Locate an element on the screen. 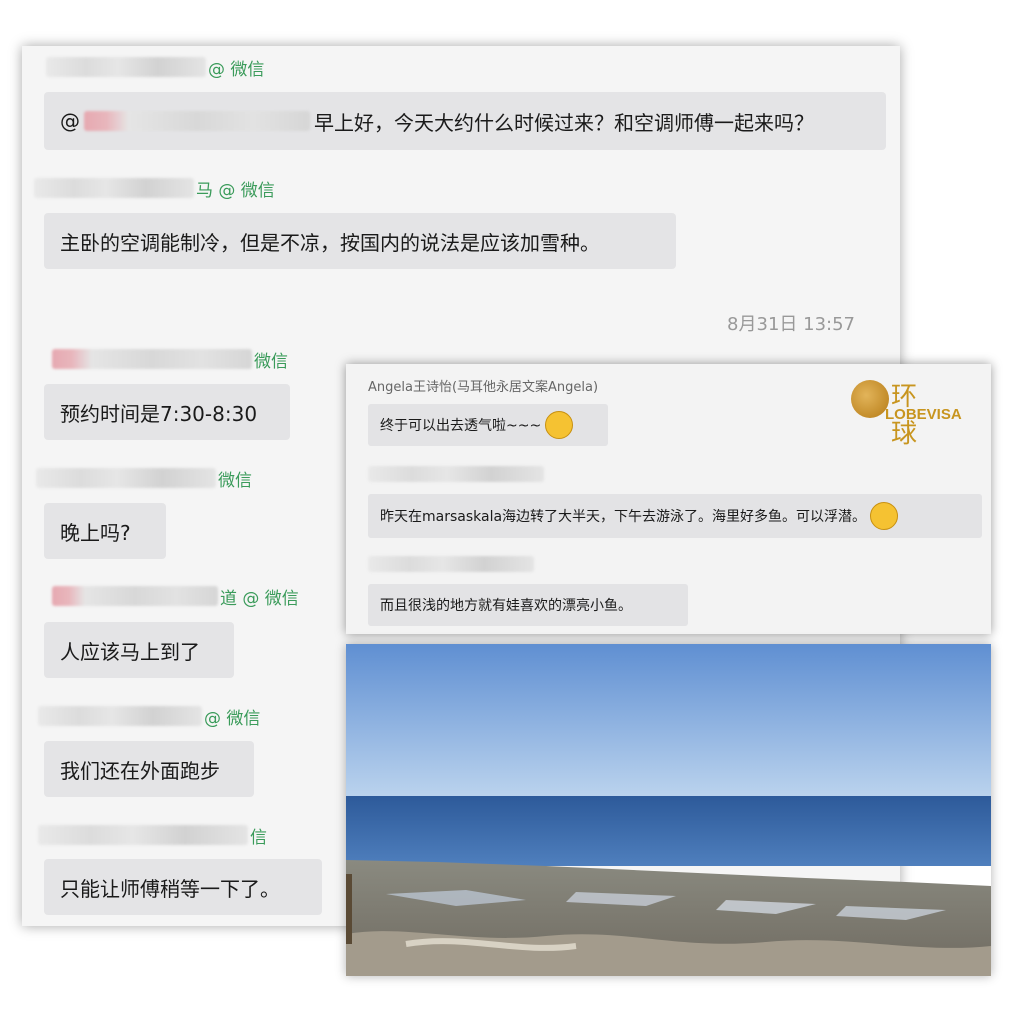 The image size is (1024, 1012). message-text: 只能让师傅稍等一下了。 is located at coordinates (170, 888).